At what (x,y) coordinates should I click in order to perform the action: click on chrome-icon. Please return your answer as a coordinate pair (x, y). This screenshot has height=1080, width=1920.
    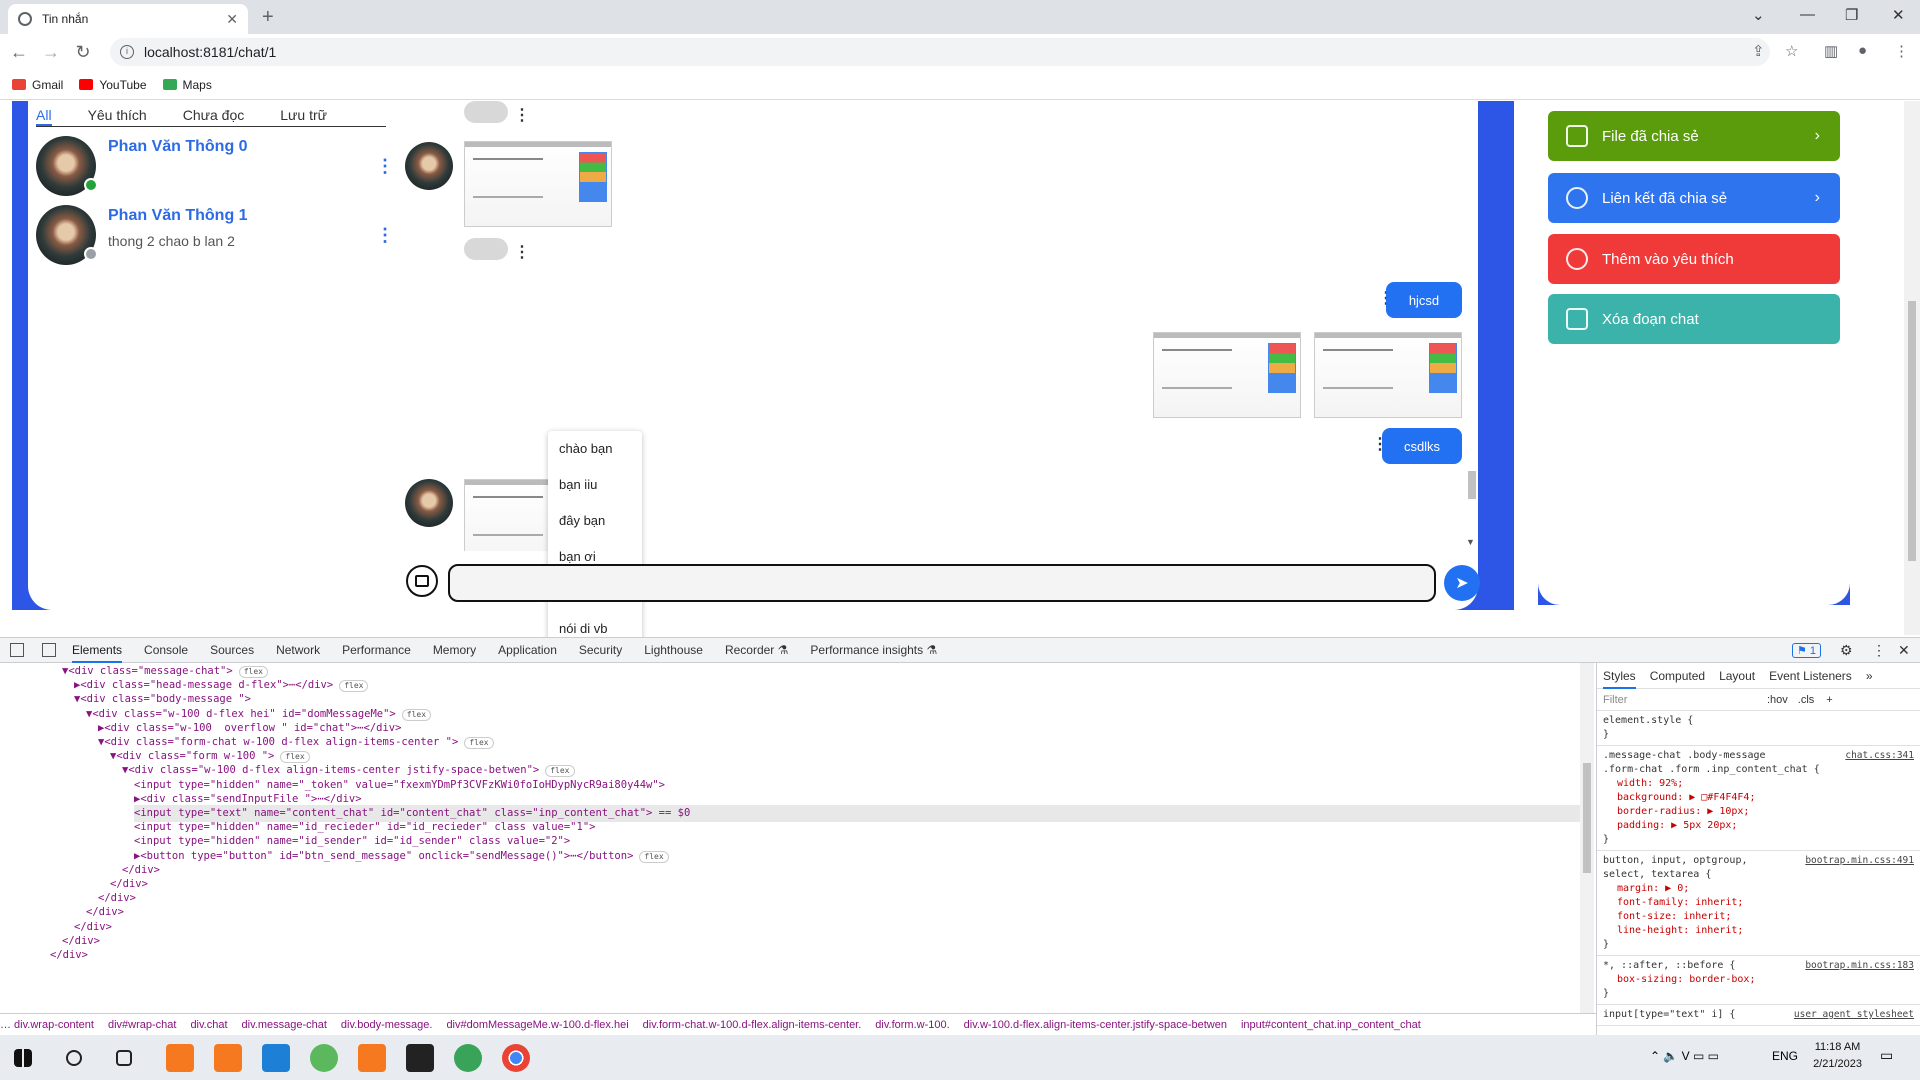
    Looking at the image, I should click on (516, 1057).